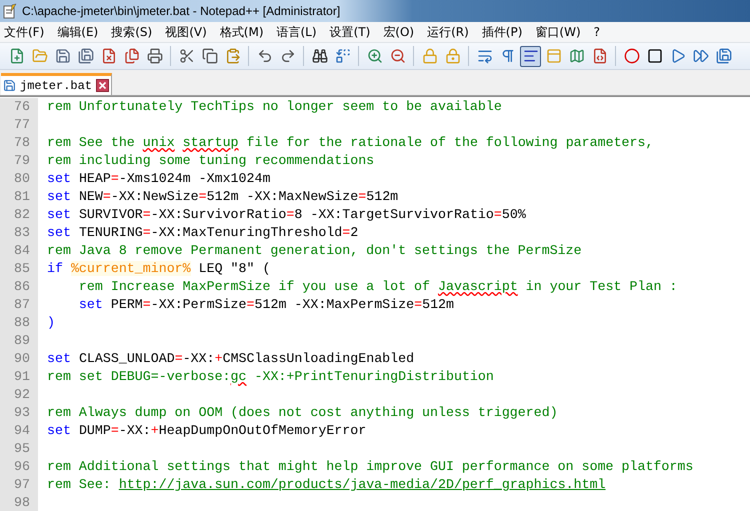 The image size is (750, 511). I want to click on file-tab: jmeter.bat, so click(56, 84).